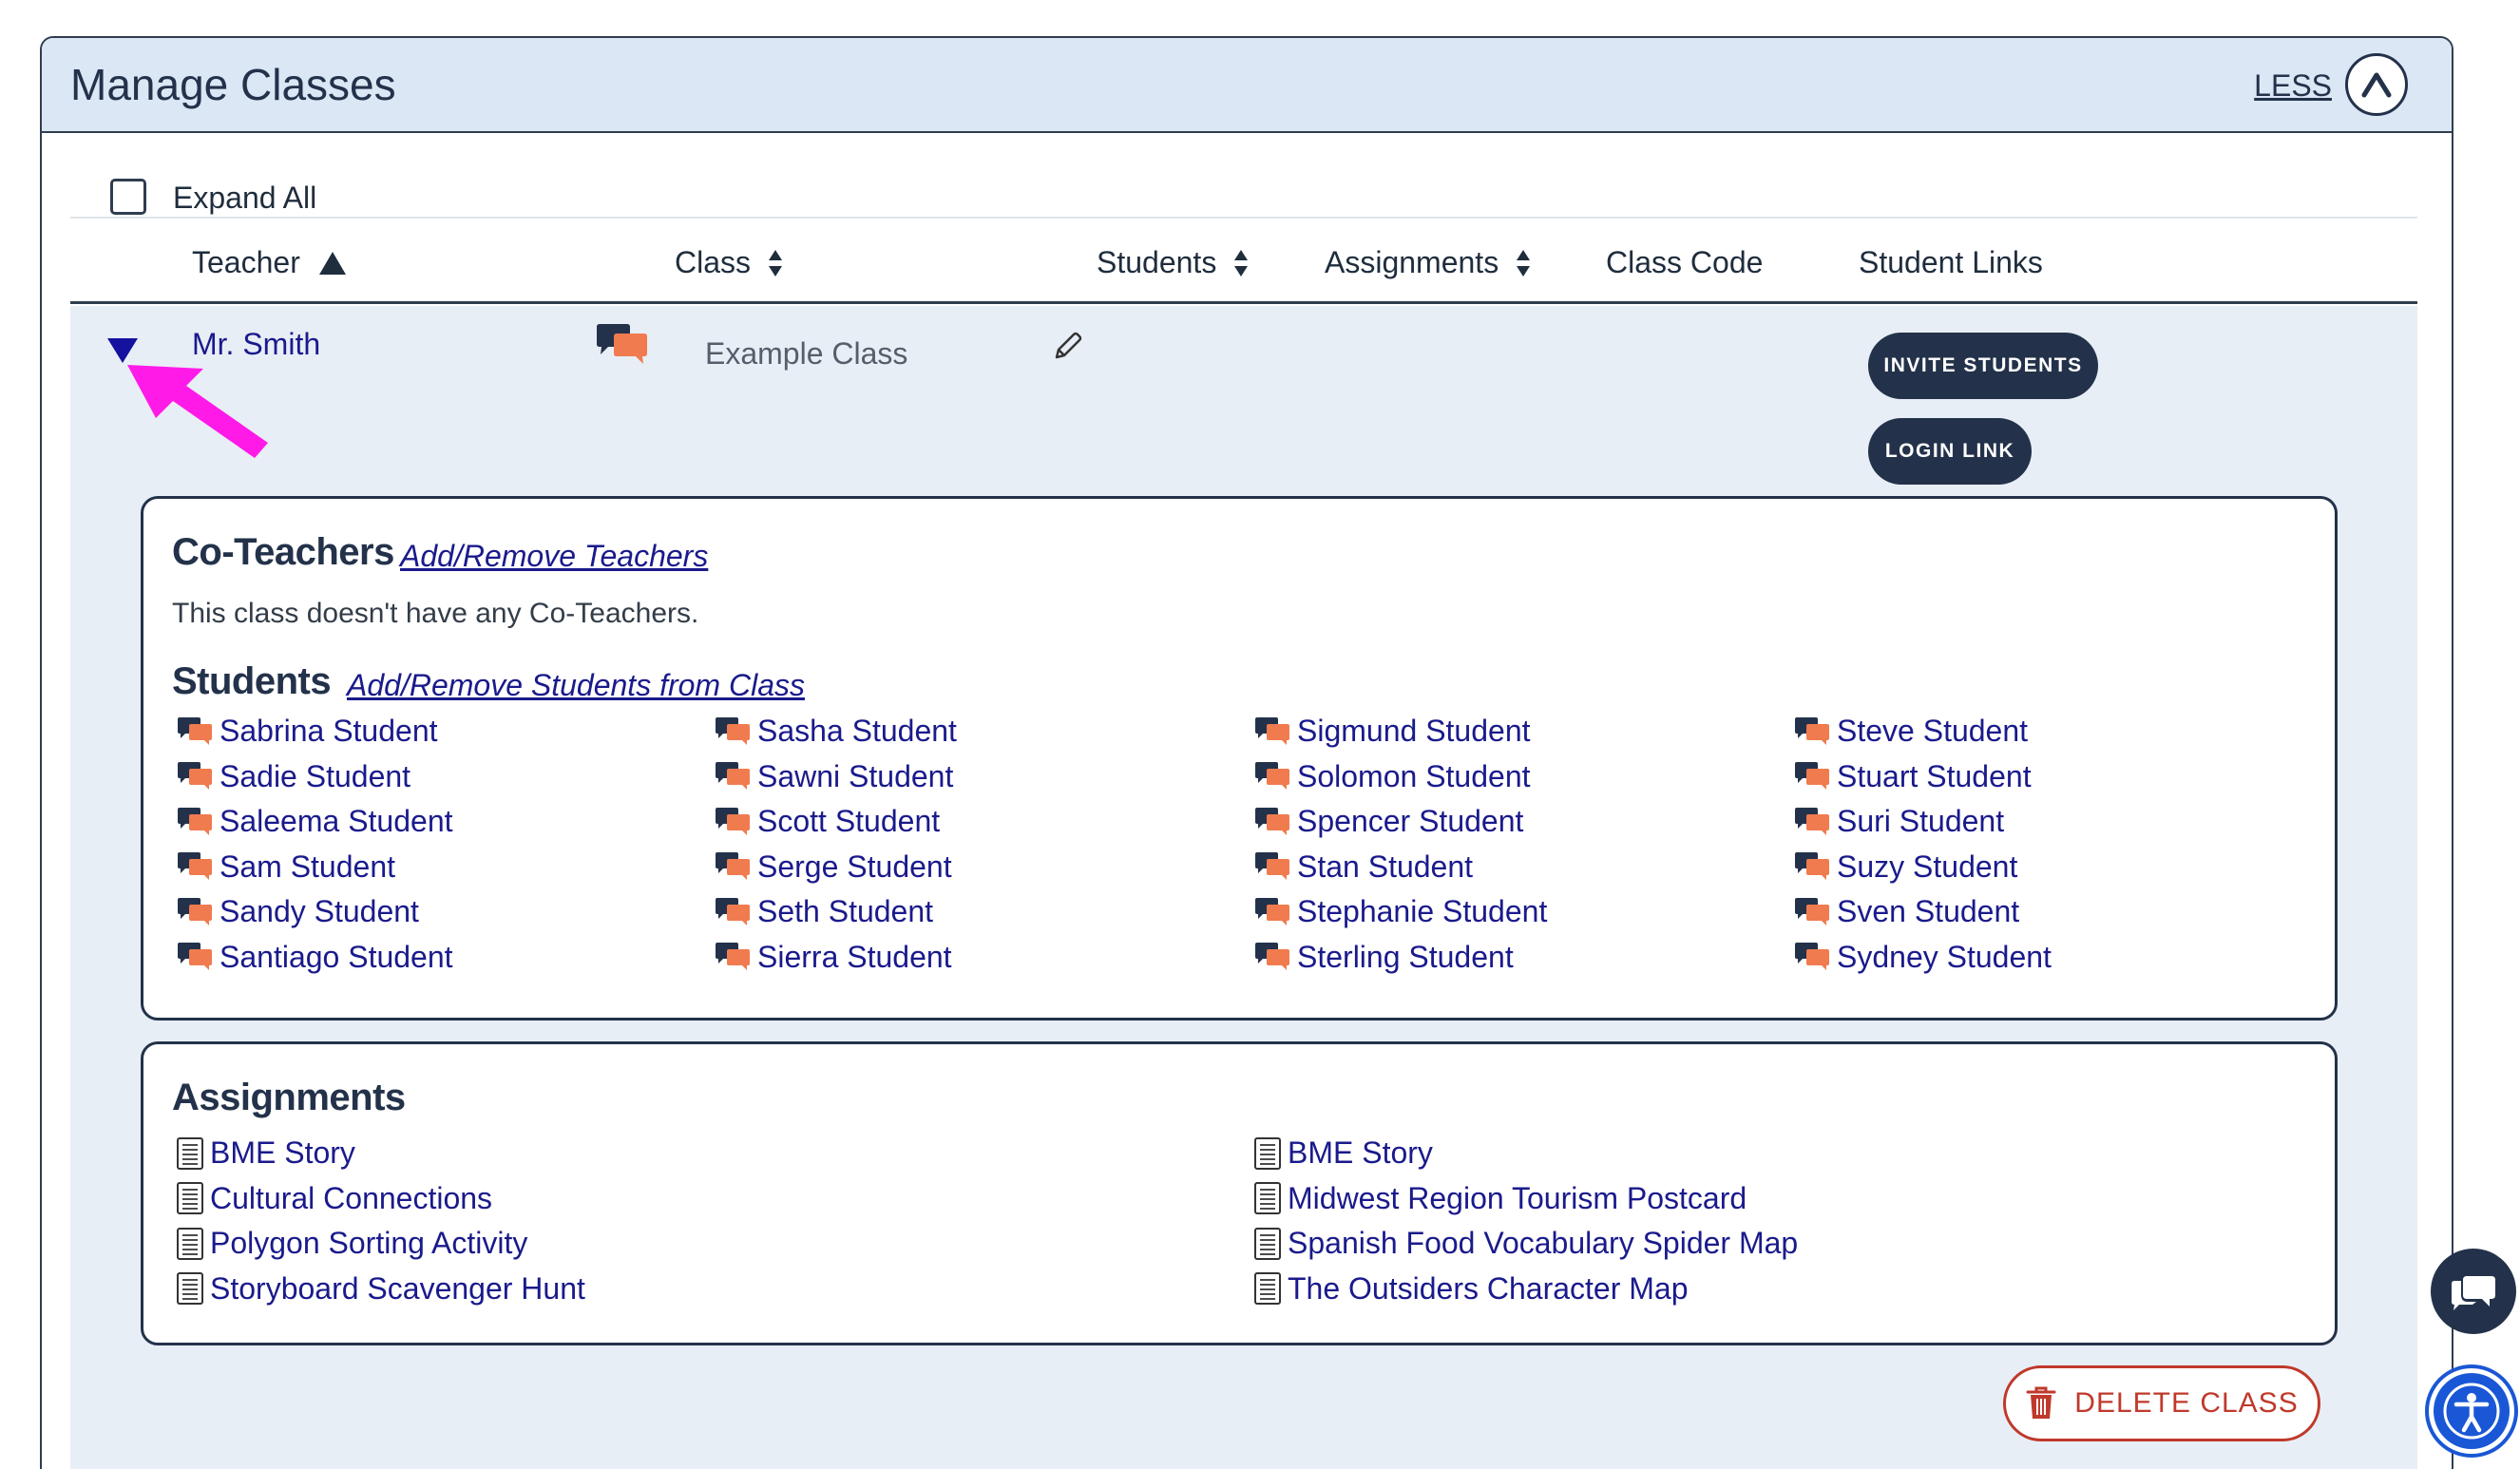  I want to click on assignment-link: Polygon Sorting Activity, so click(351, 1243).